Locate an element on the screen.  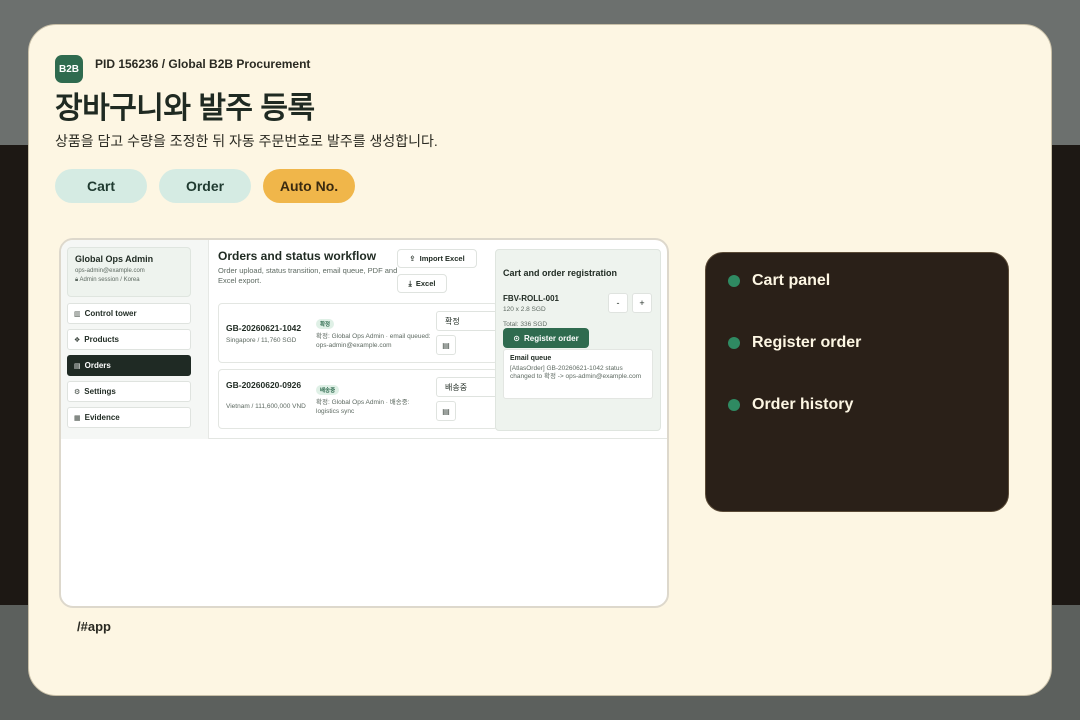
status-select: 배송중 is located at coordinates (467, 387).